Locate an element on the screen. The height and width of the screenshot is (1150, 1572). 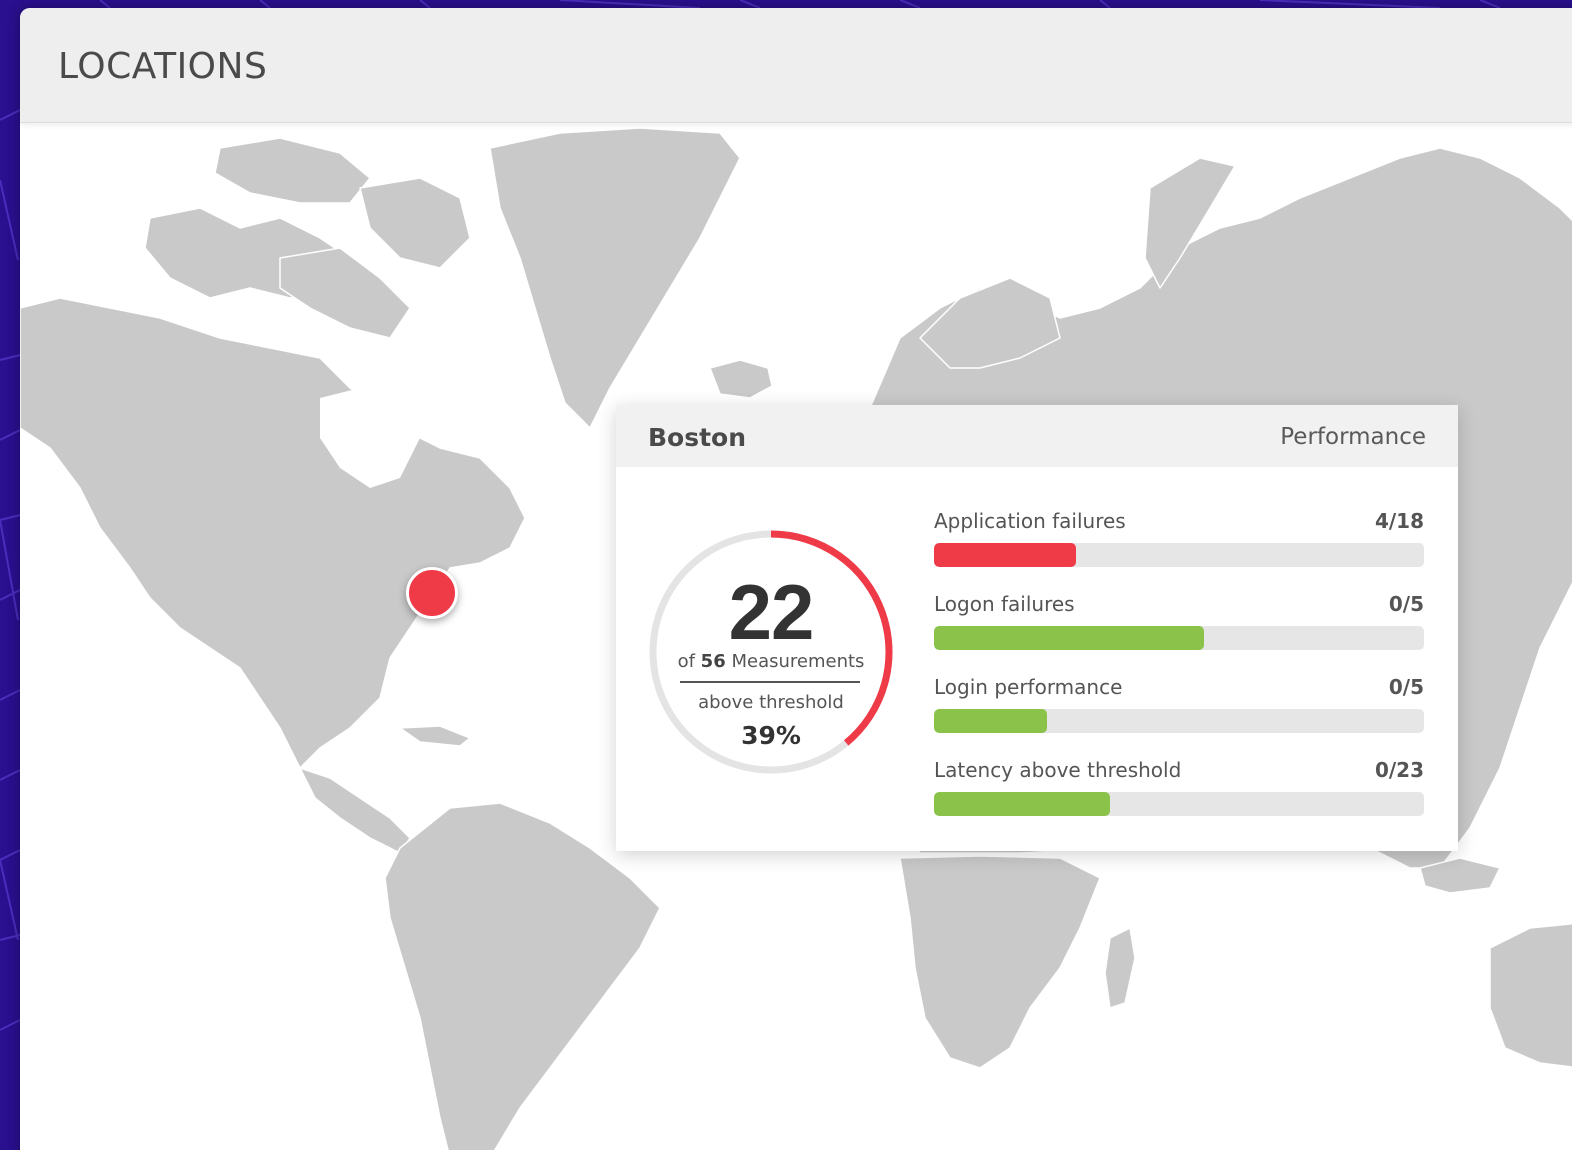
gauge-of-suffix: Measurements is located at coordinates (798, 661).